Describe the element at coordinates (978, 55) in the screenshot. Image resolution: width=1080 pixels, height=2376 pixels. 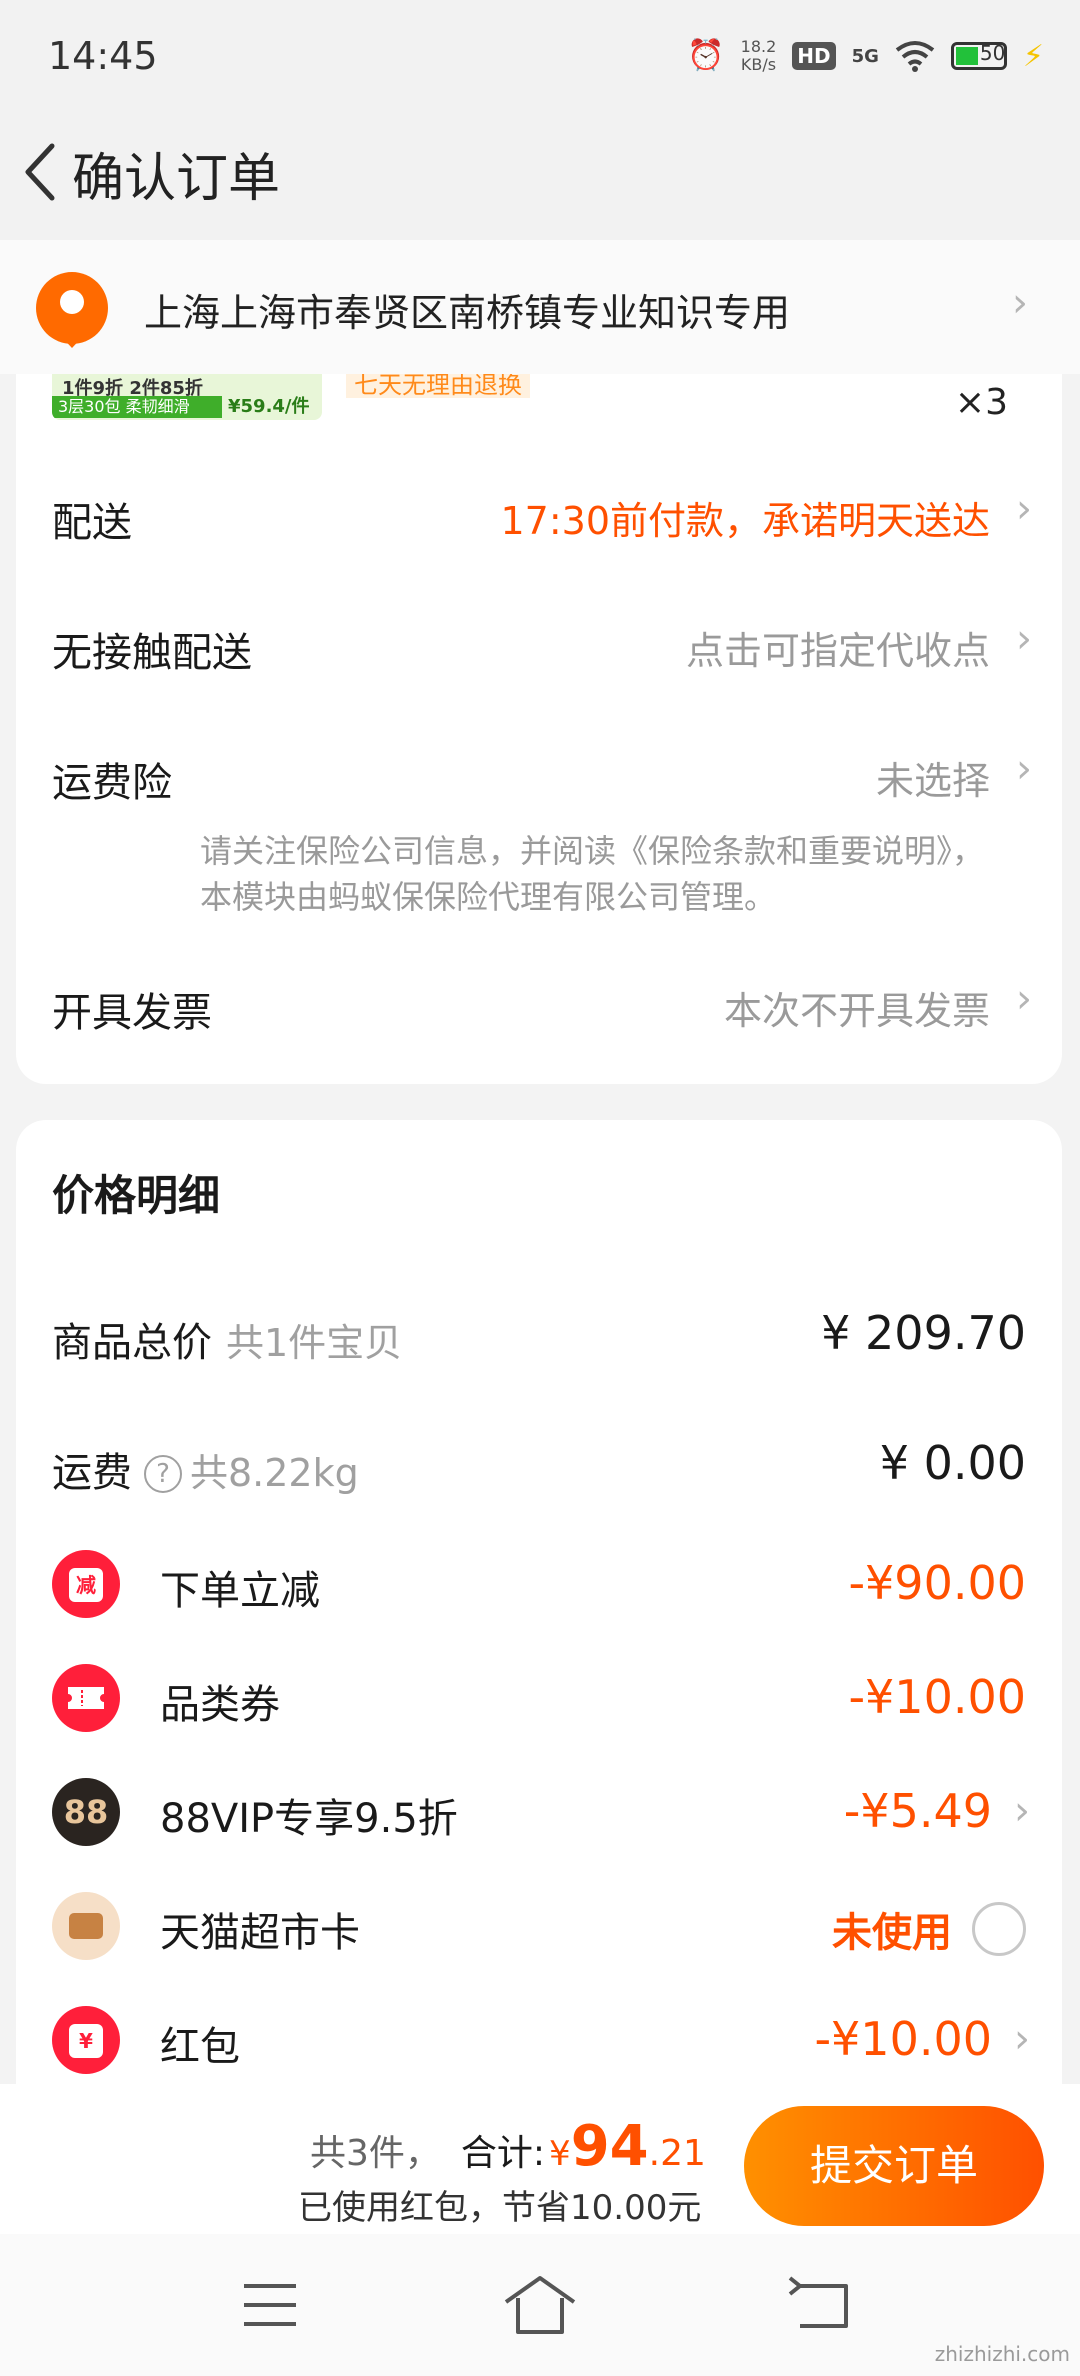
I see `battery-icon: 50` at that location.